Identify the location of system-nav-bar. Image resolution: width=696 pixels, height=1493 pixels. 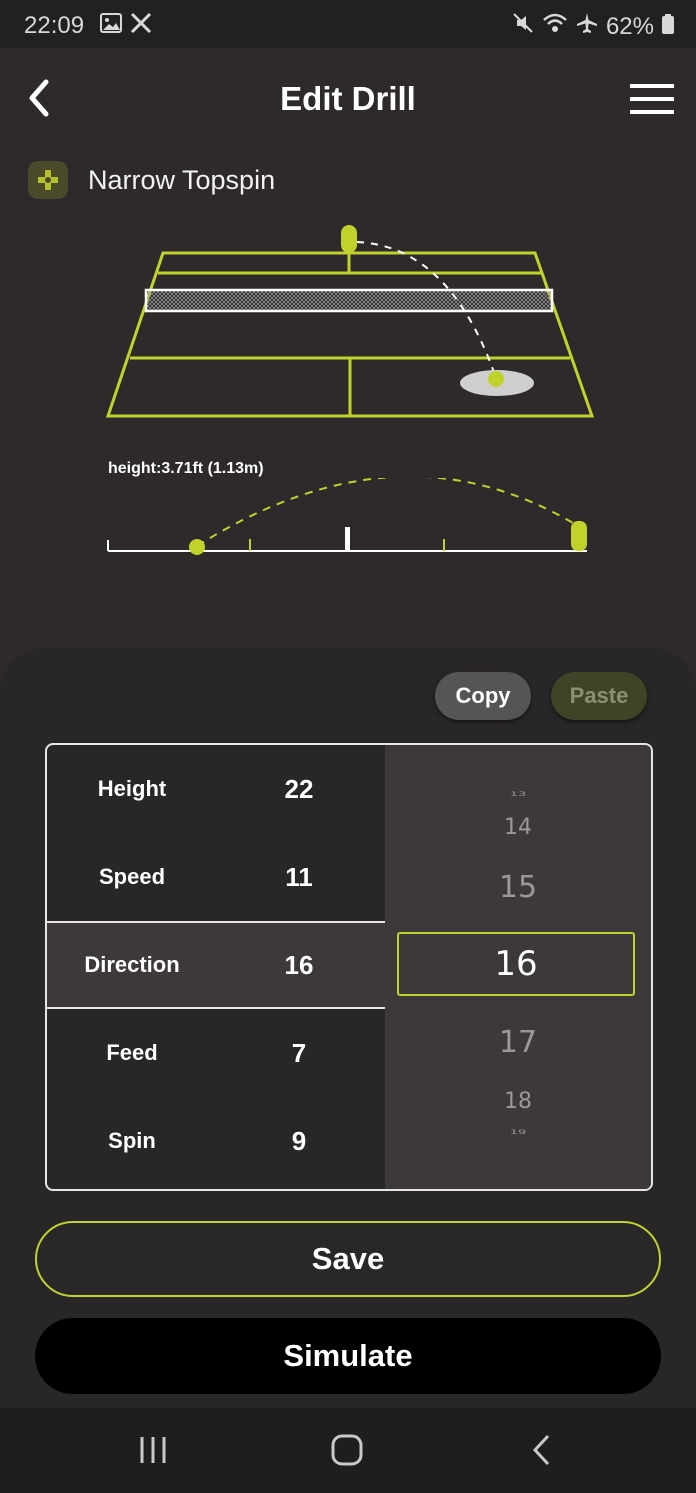
(348, 1450).